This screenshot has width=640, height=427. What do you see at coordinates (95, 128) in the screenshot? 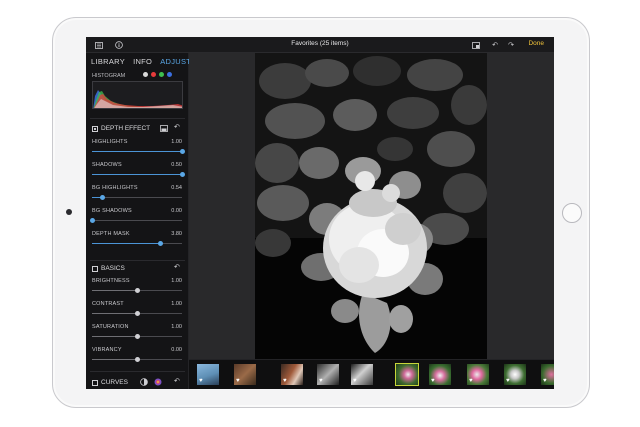
I see `depth-effect-checkbox` at bounding box center [95, 128].